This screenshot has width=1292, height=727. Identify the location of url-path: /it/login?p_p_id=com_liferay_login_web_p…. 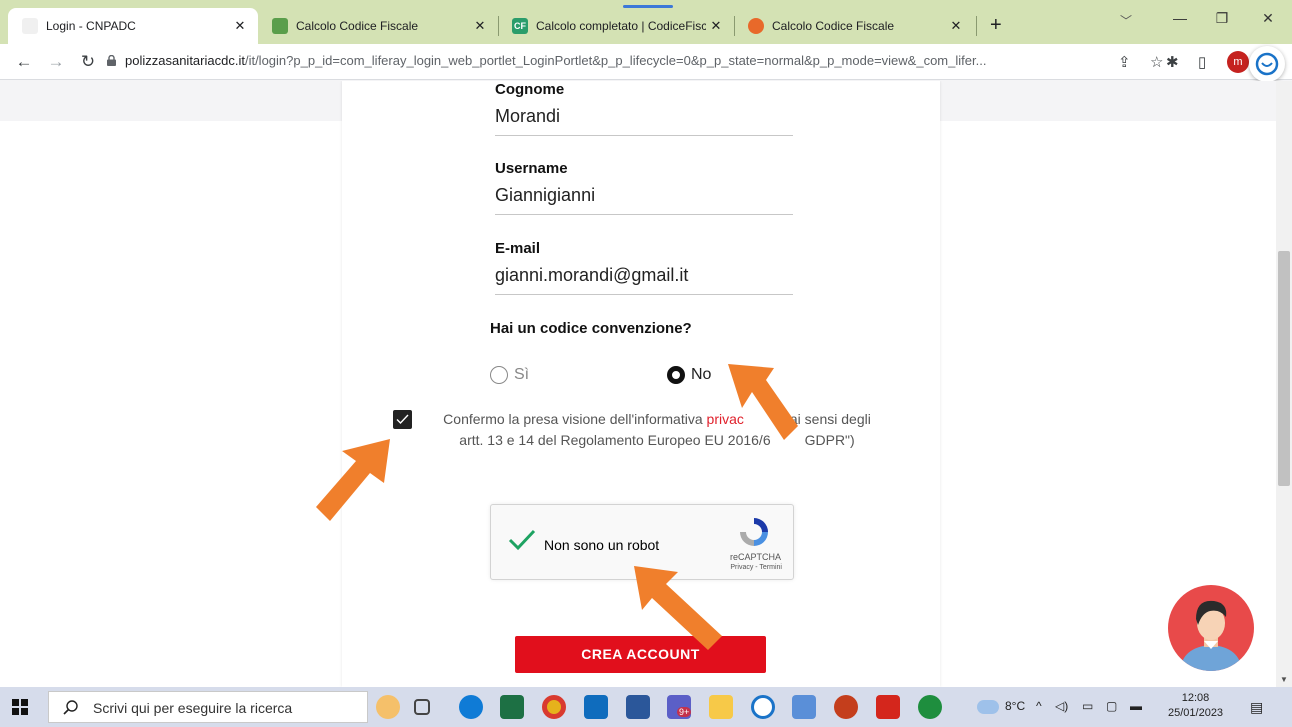
(615, 60).